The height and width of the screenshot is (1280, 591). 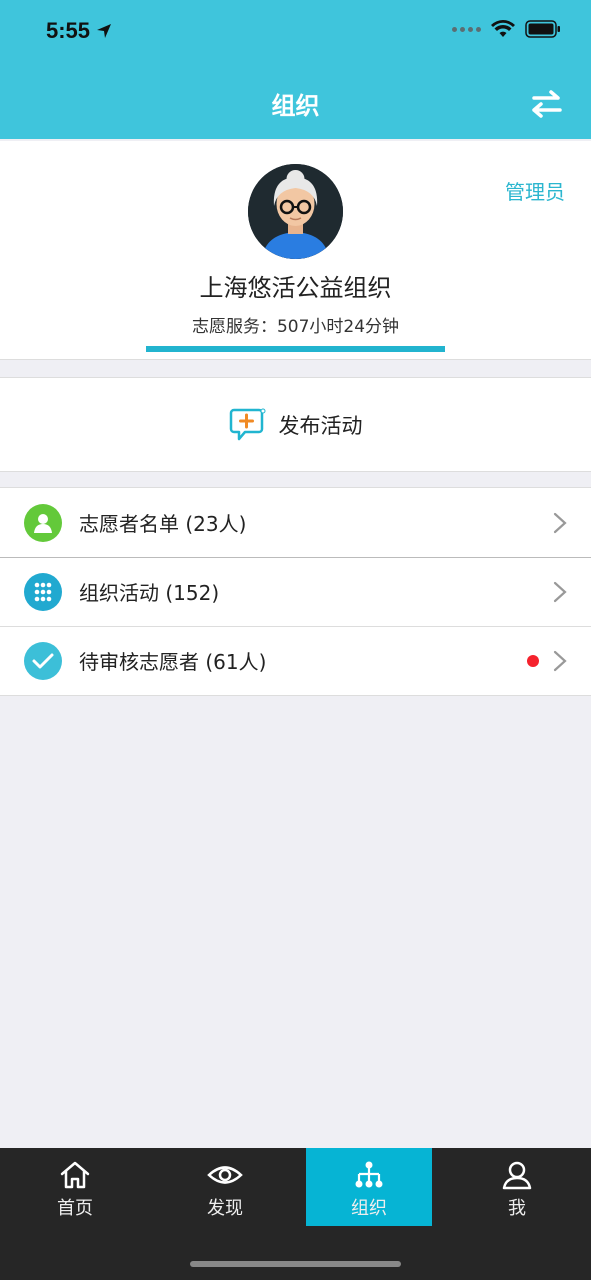 What do you see at coordinates (75, 1175) in the screenshot?
I see `home-icon` at bounding box center [75, 1175].